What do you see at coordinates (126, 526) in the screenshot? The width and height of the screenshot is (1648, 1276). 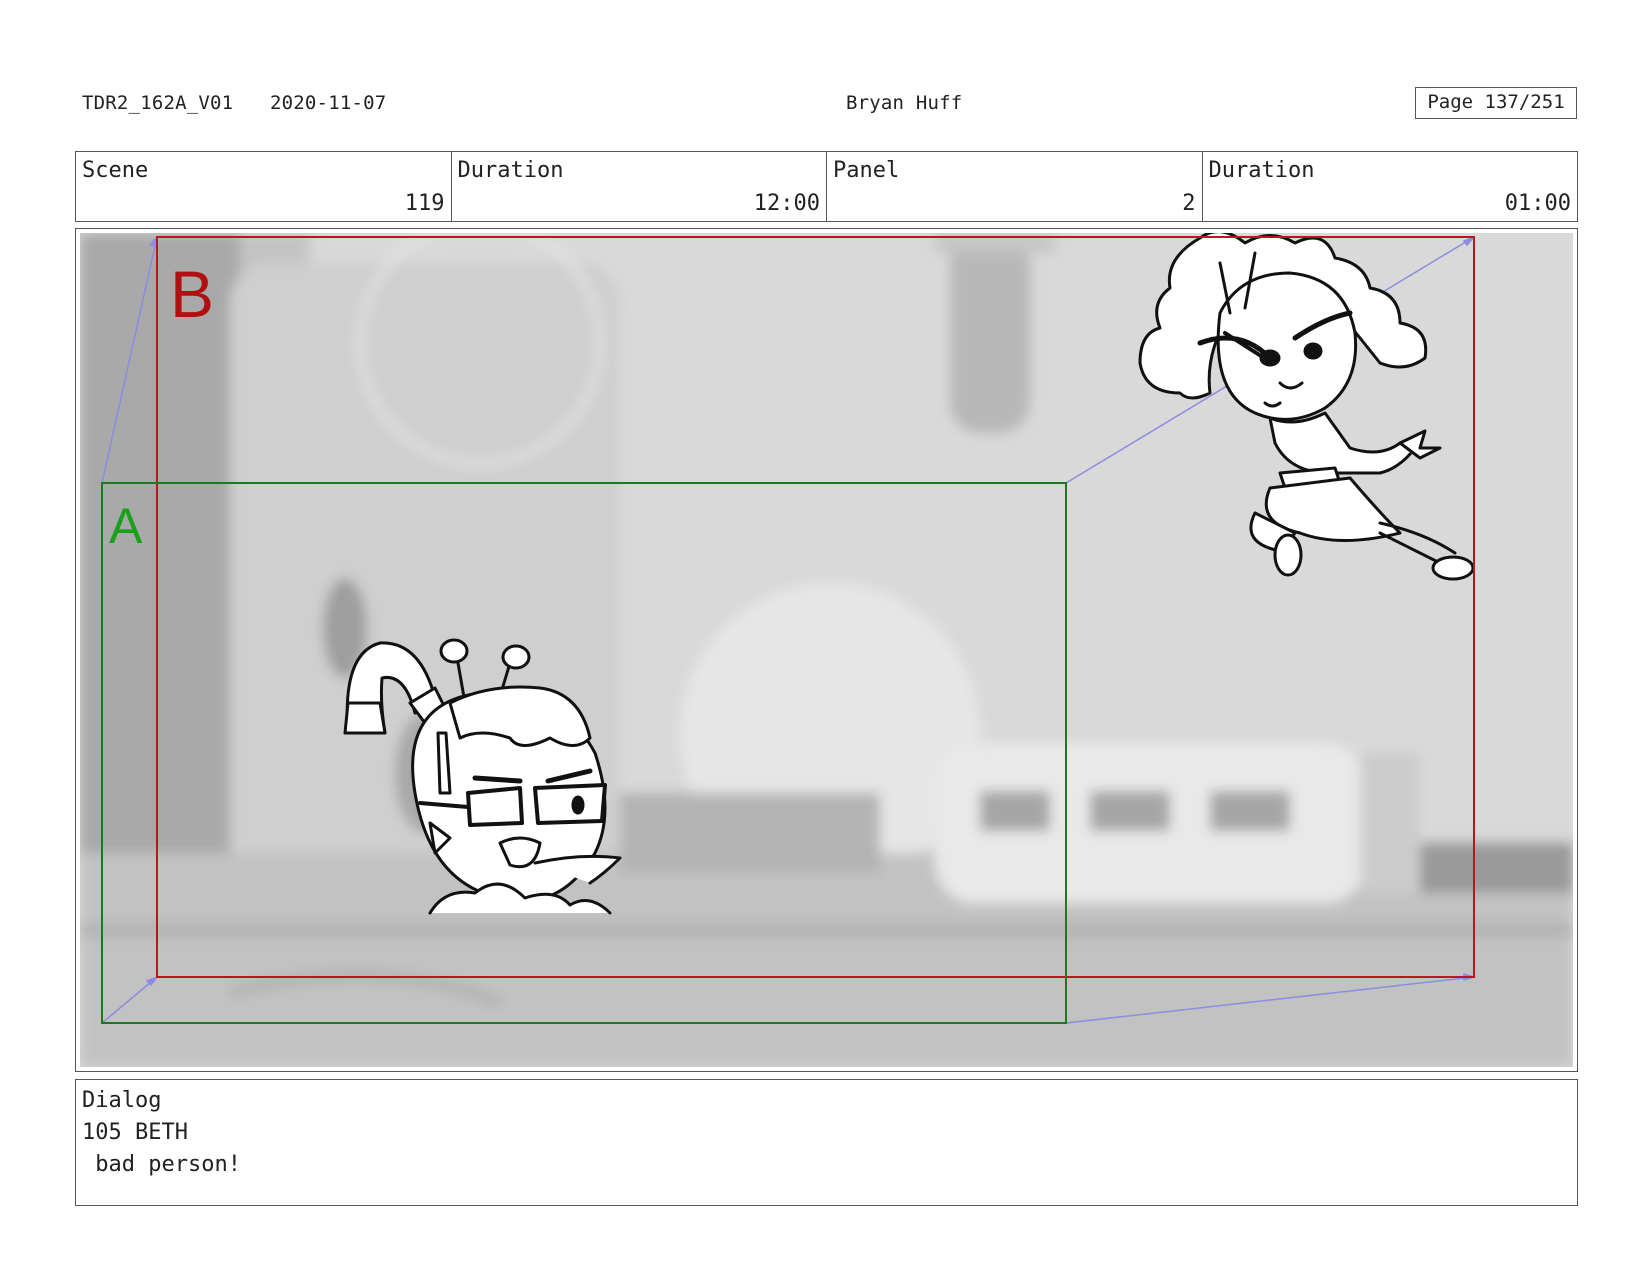 I see `frame-a-label: A` at bounding box center [126, 526].